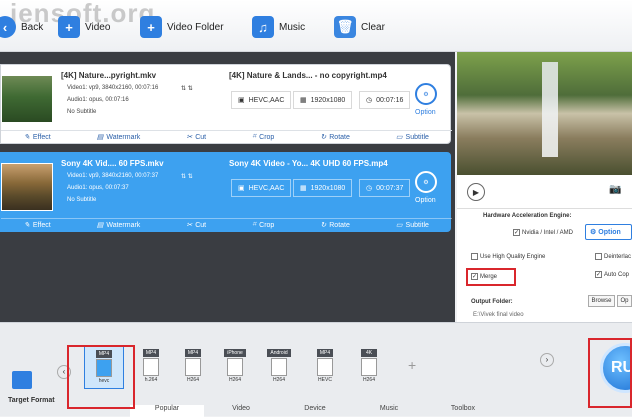 Image resolution: width=632 pixels, height=417 pixels. Describe the element at coordinates (84, 27) in the screenshot. I see `add-video-button: + Video` at that location.